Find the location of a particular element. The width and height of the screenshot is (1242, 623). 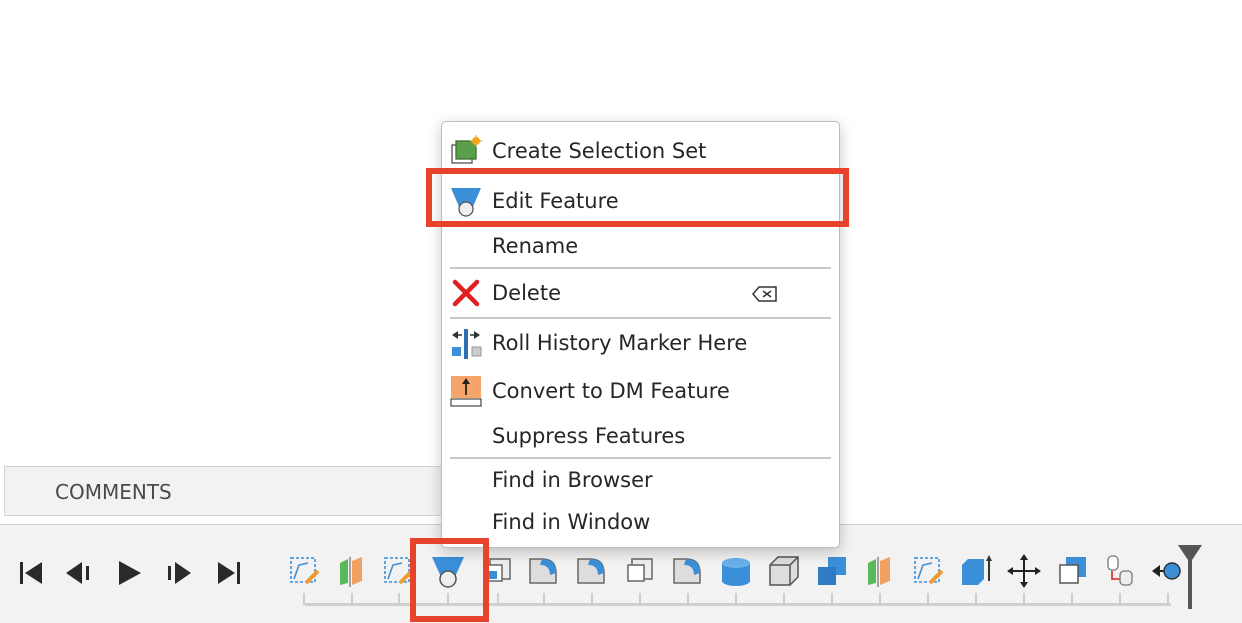

cylinder-icon is located at coordinates (736, 571).